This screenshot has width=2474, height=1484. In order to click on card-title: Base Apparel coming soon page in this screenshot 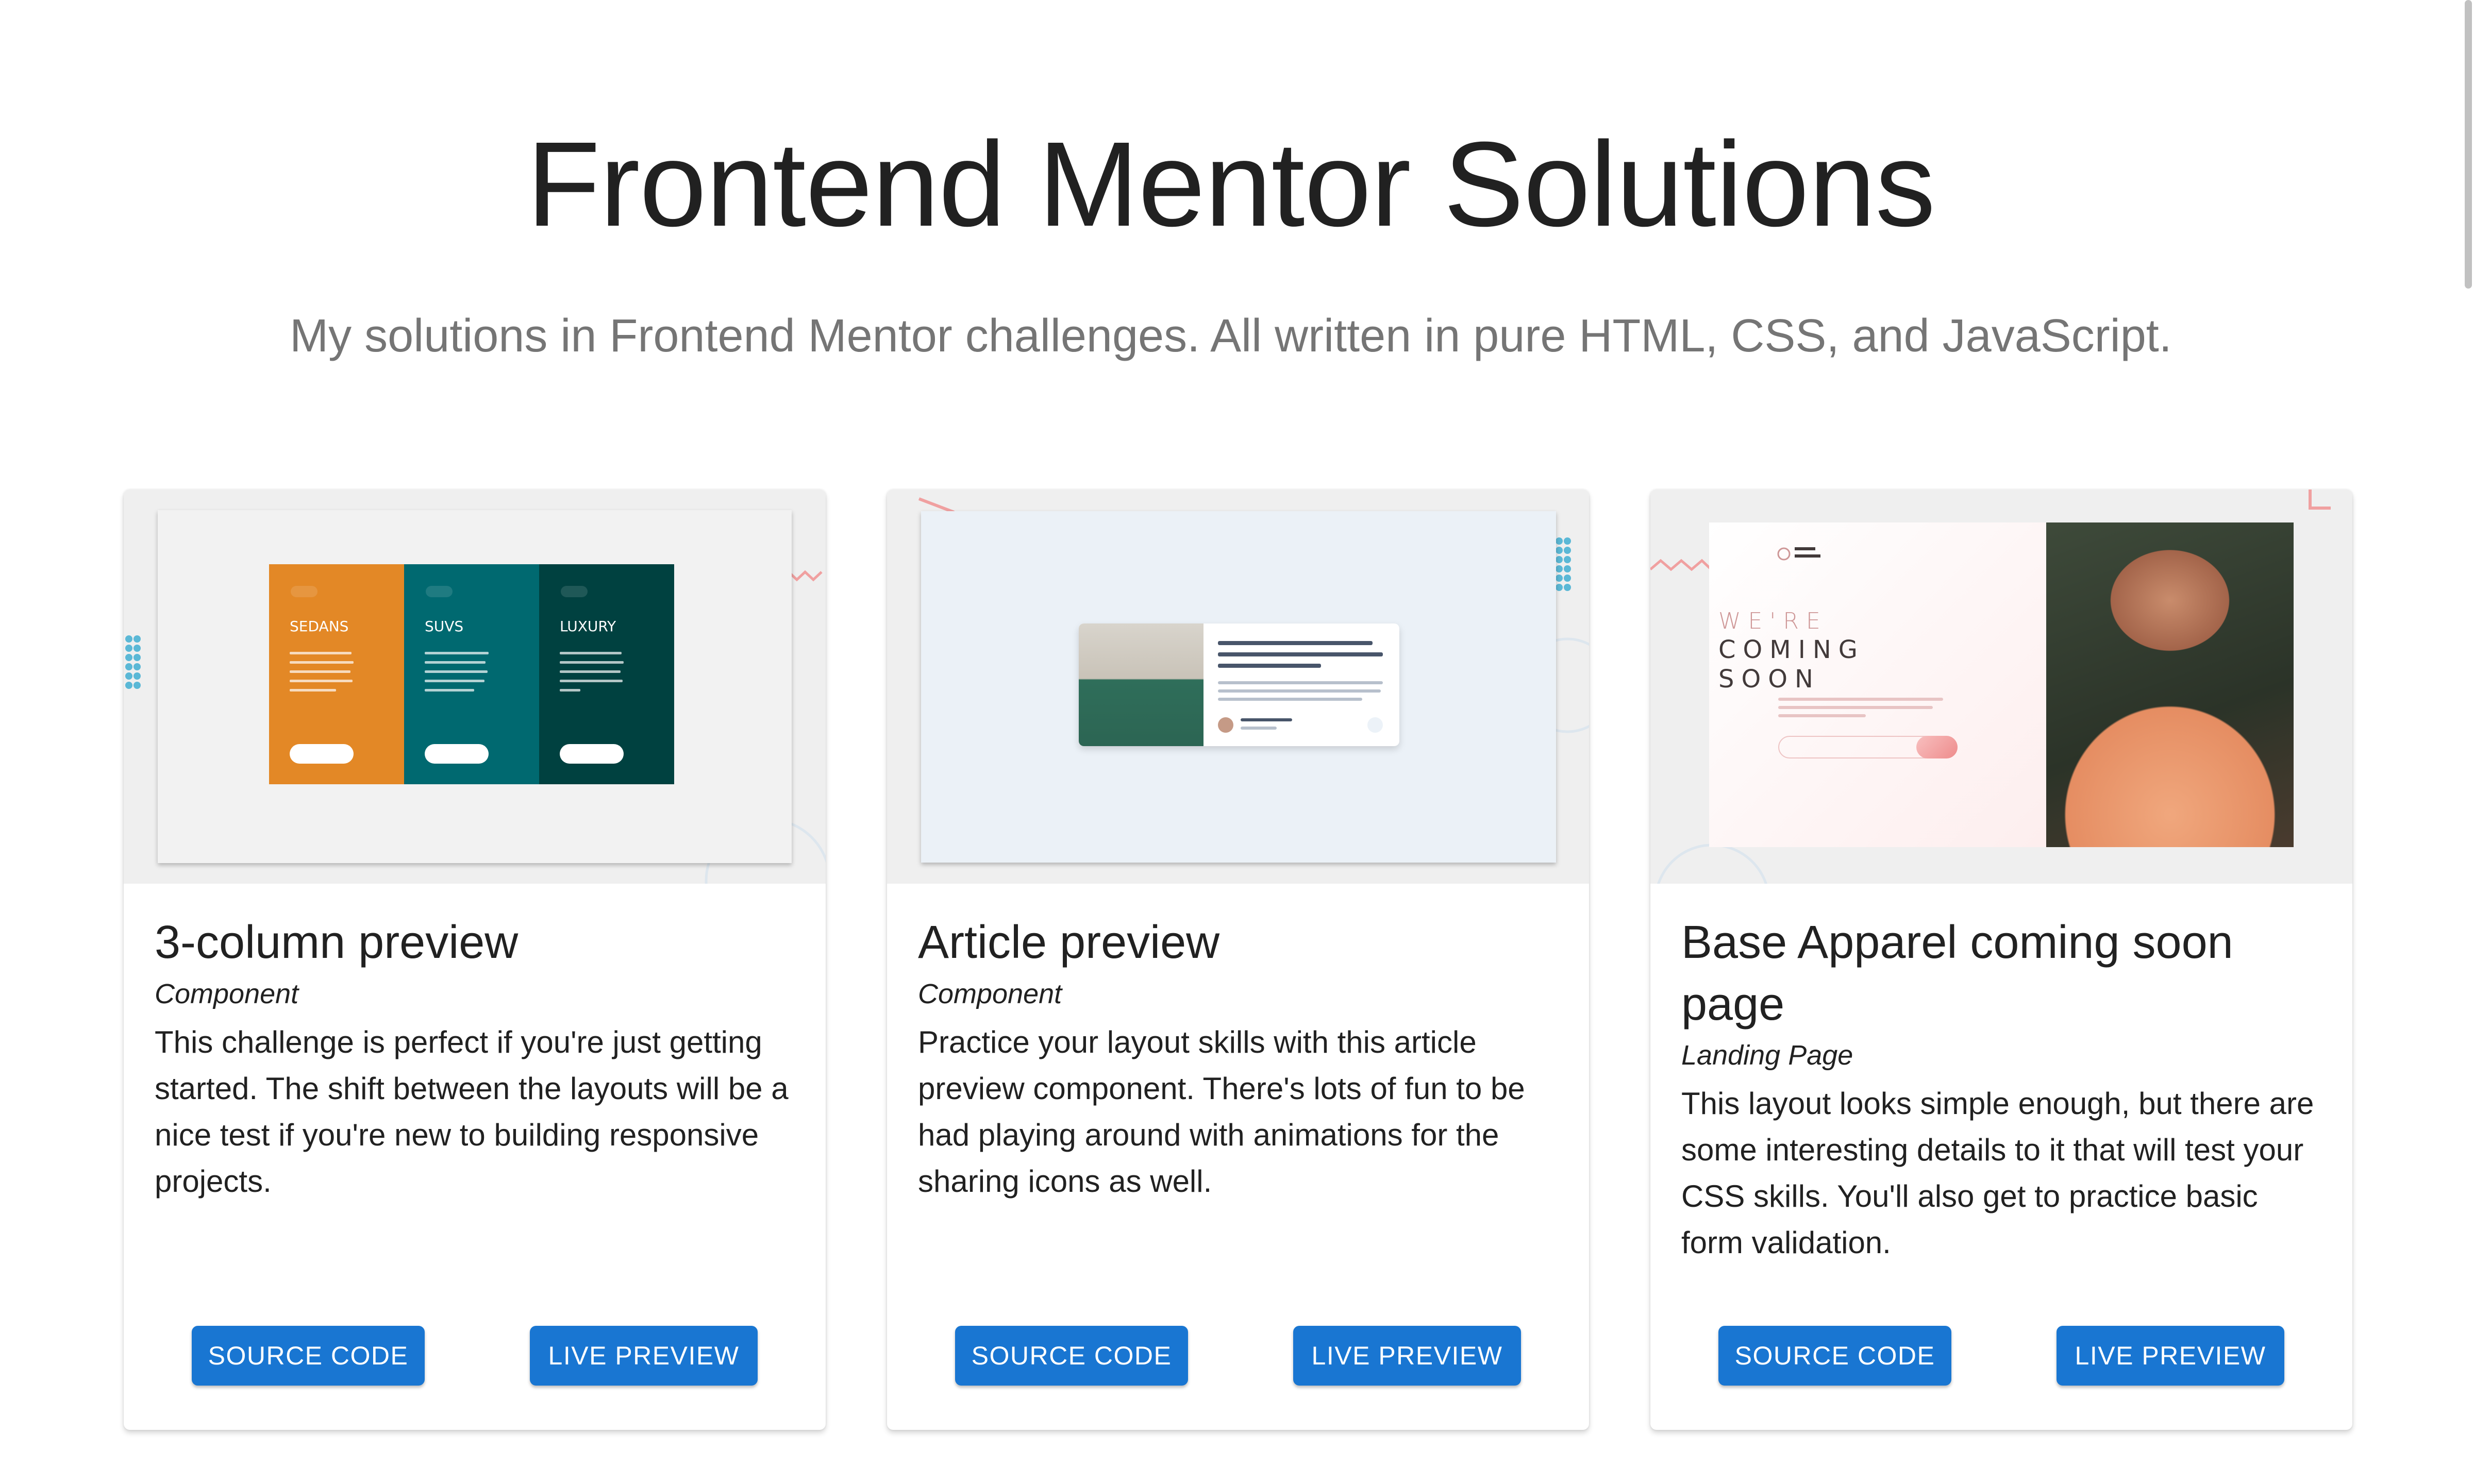, I will do `click(1957, 973)`.